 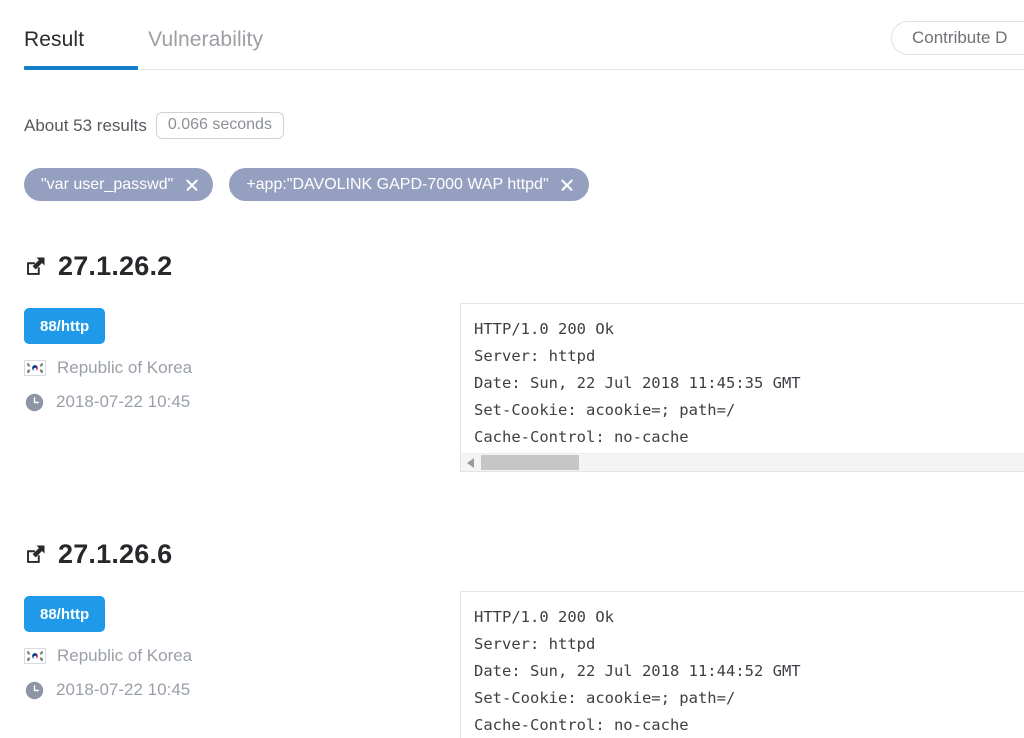 What do you see at coordinates (115, 554) in the screenshot?
I see `result-ip-link: 27.1.26.6` at bounding box center [115, 554].